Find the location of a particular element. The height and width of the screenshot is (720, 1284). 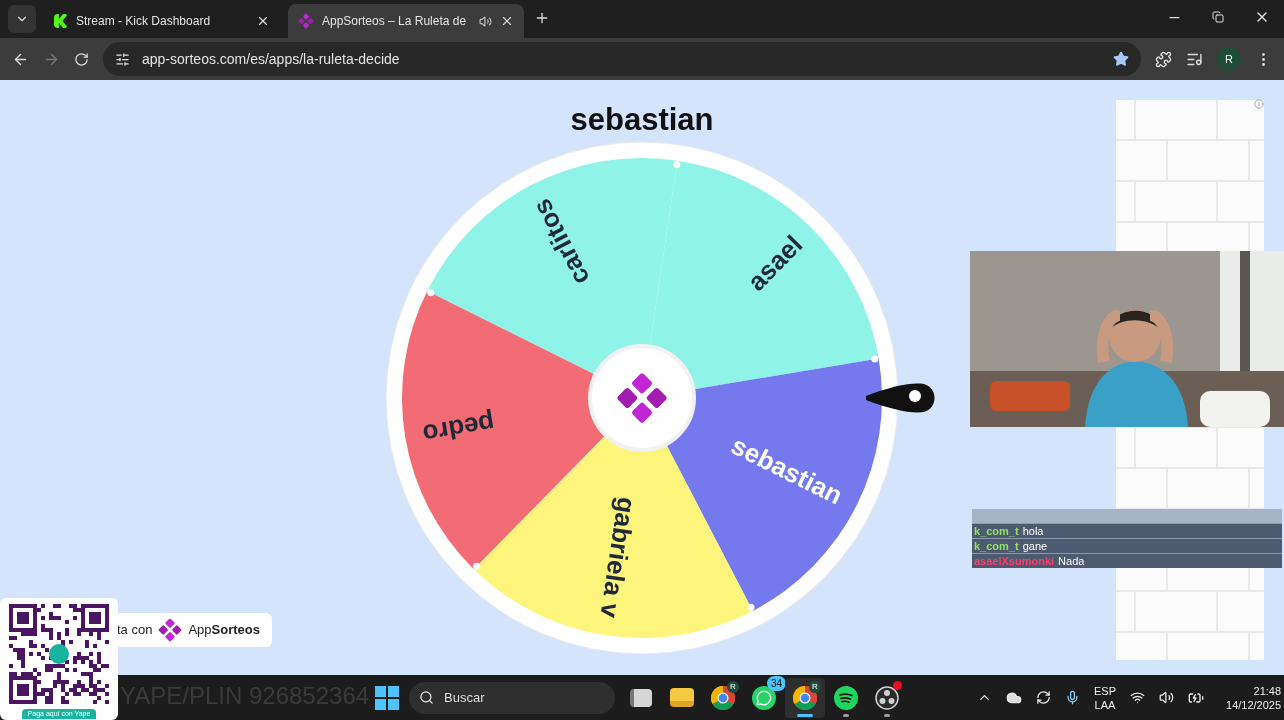

obs-icon is located at coordinates (887, 697).